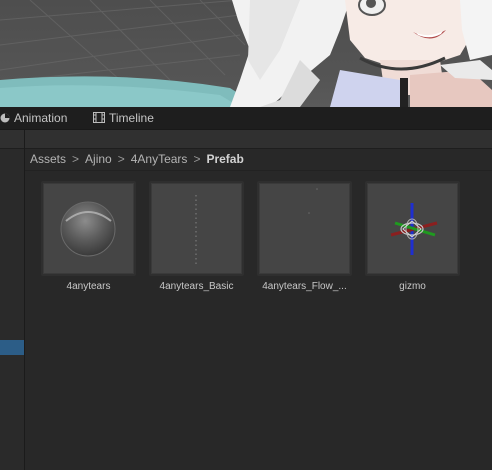  I want to click on breadcrumb-item-assets: Assets, so click(48, 159).